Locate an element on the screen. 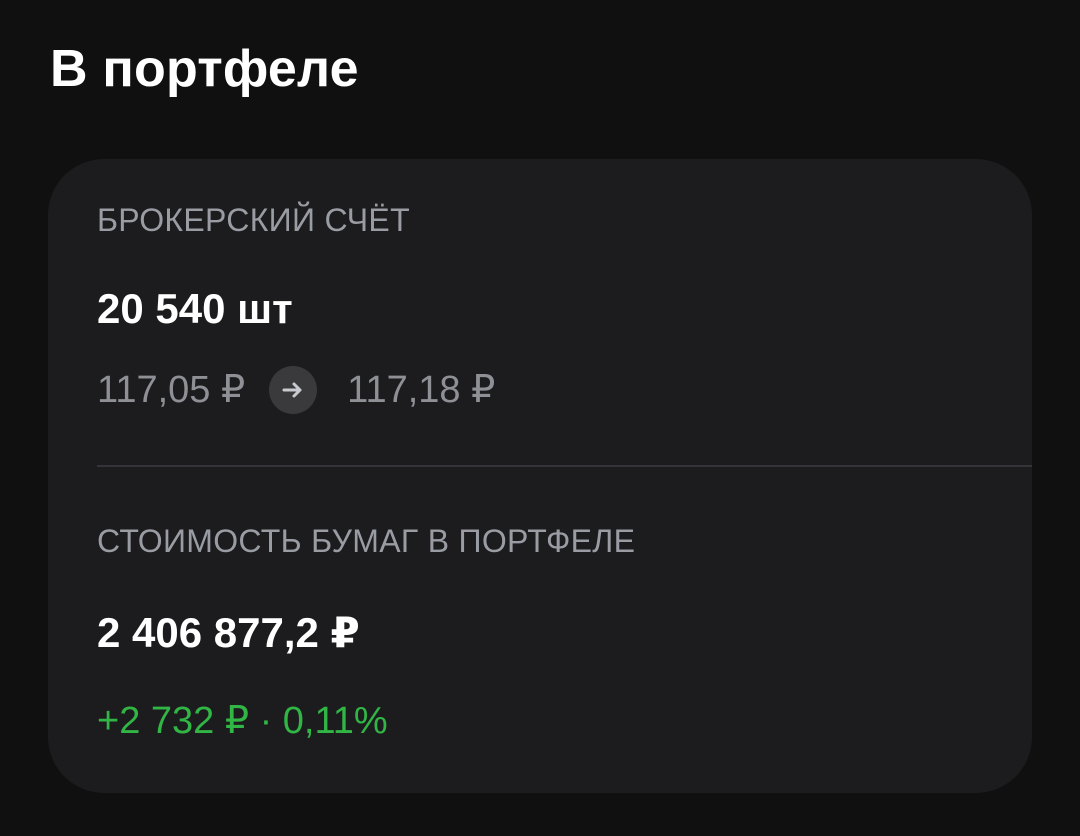 The height and width of the screenshot is (836, 1080). quantity-value: 20 540 шт is located at coordinates (195, 308).